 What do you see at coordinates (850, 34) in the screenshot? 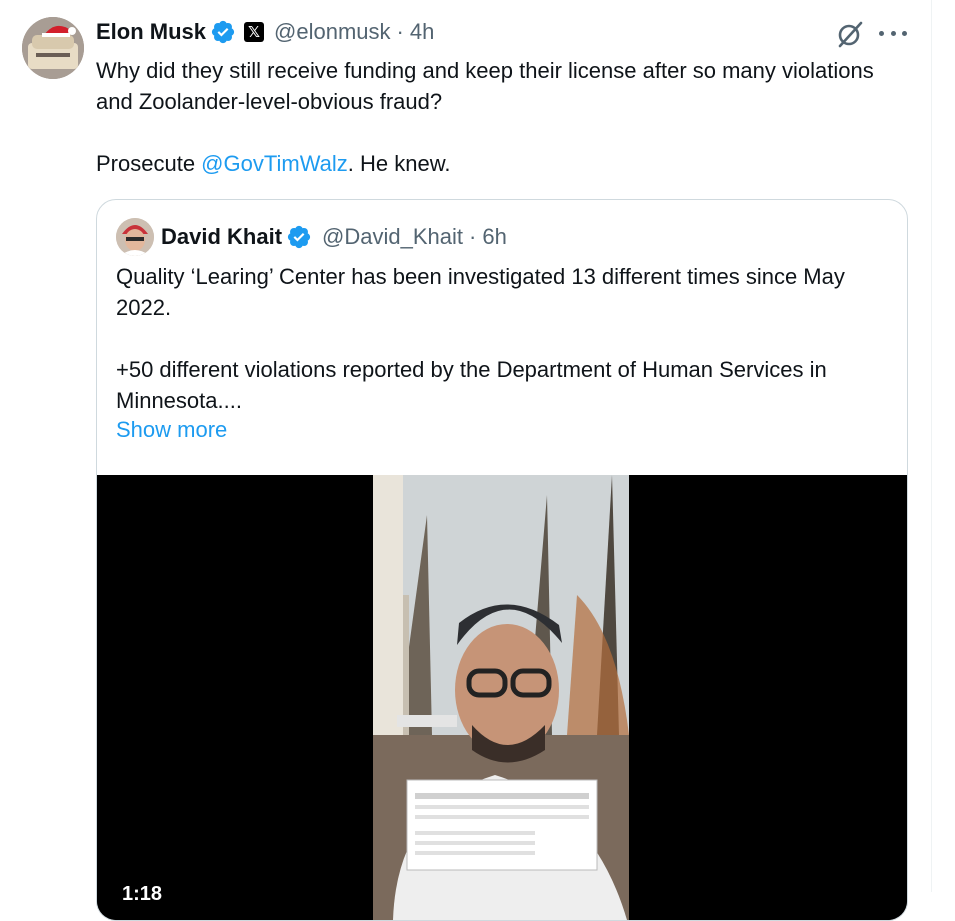
I see `grok-icon` at bounding box center [850, 34].